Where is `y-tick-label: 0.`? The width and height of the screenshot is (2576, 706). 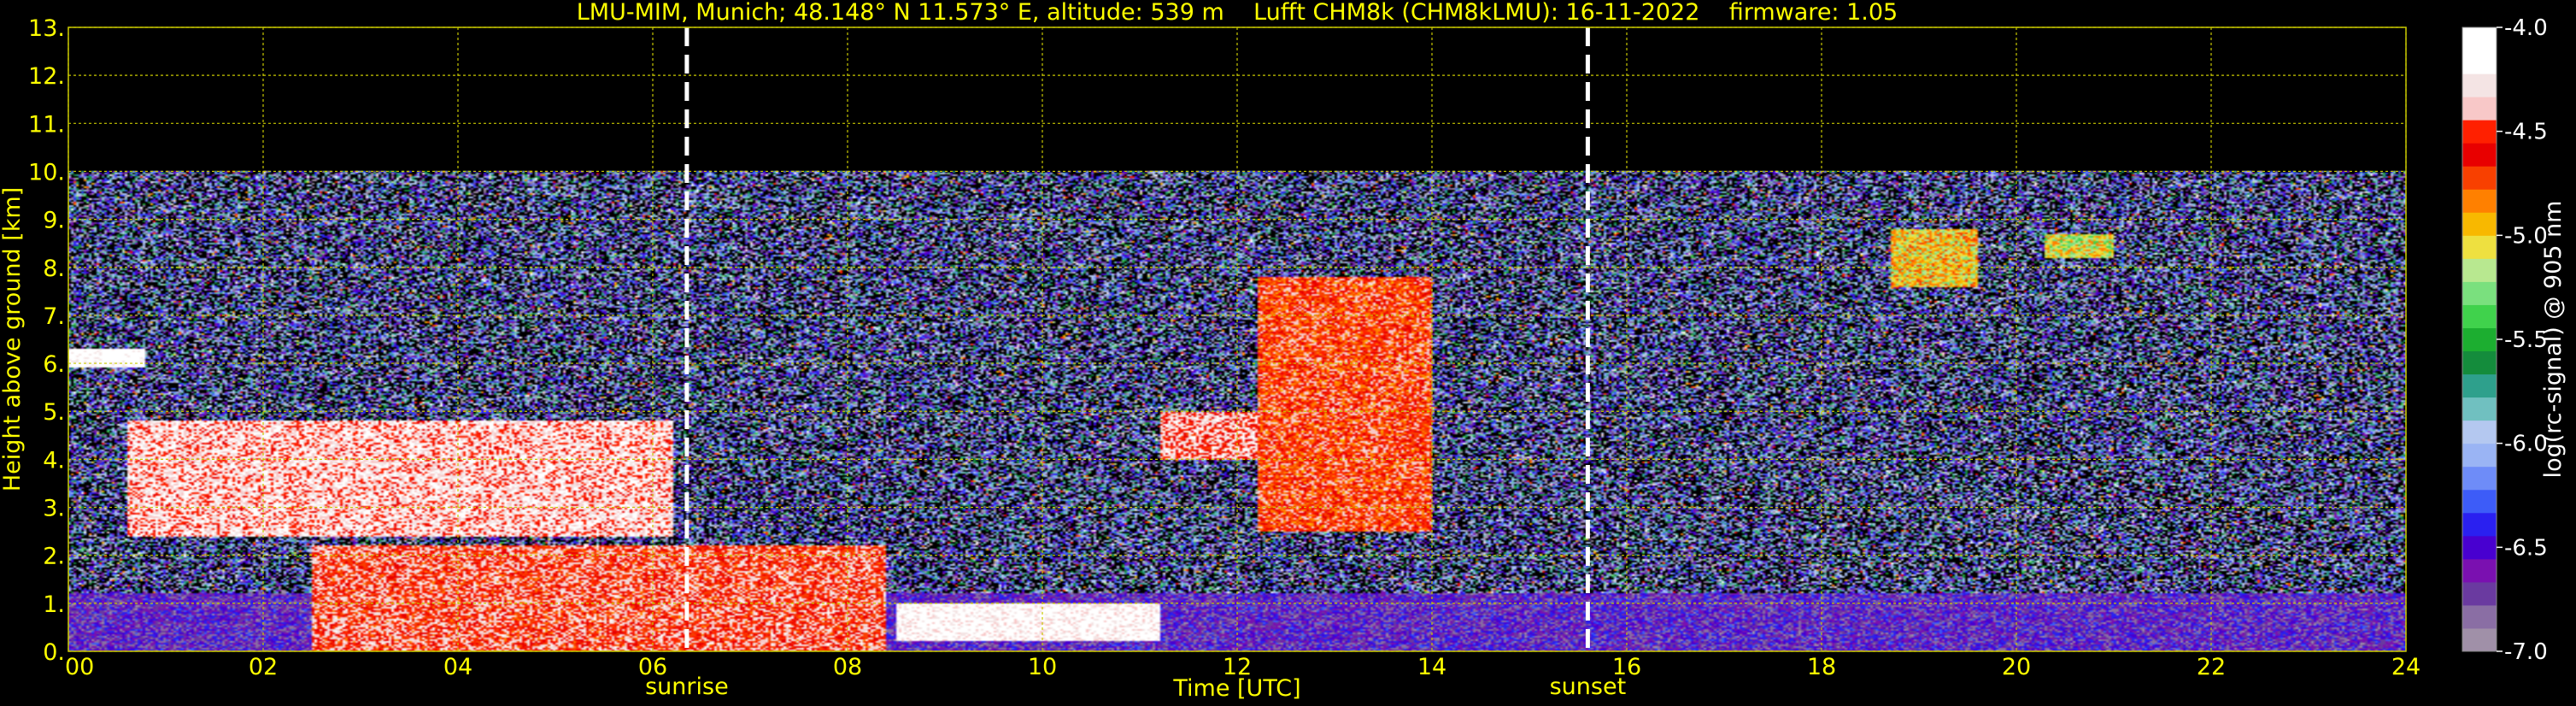
y-tick-label: 0. is located at coordinates (54, 652).